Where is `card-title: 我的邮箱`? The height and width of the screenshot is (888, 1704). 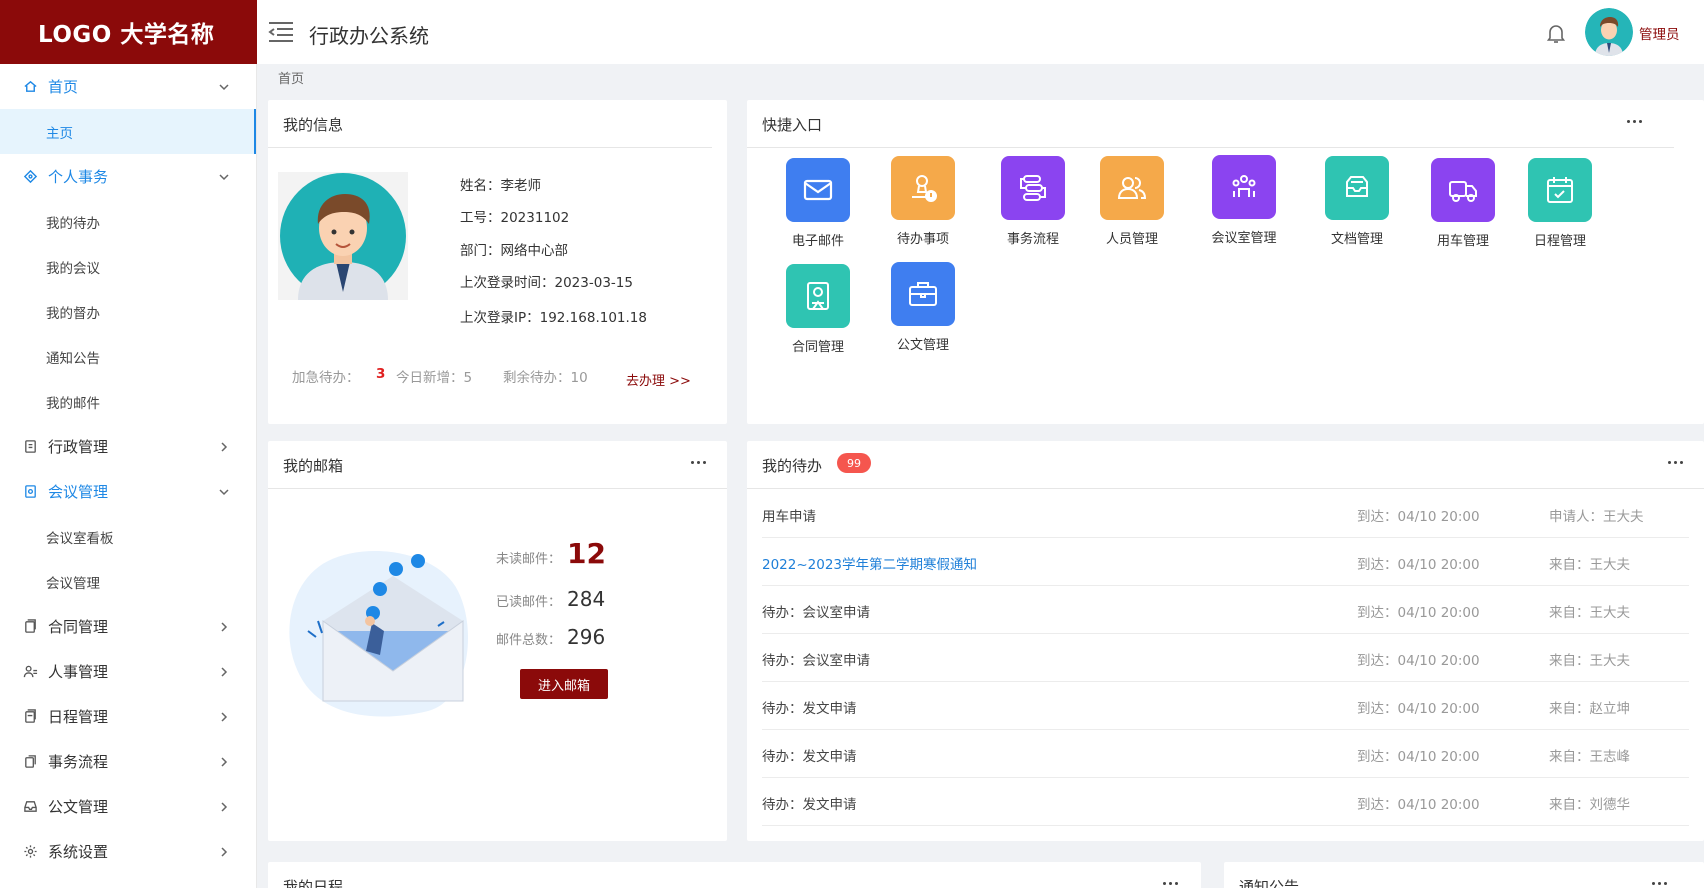
card-title: 我的邮箱 is located at coordinates (313, 466).